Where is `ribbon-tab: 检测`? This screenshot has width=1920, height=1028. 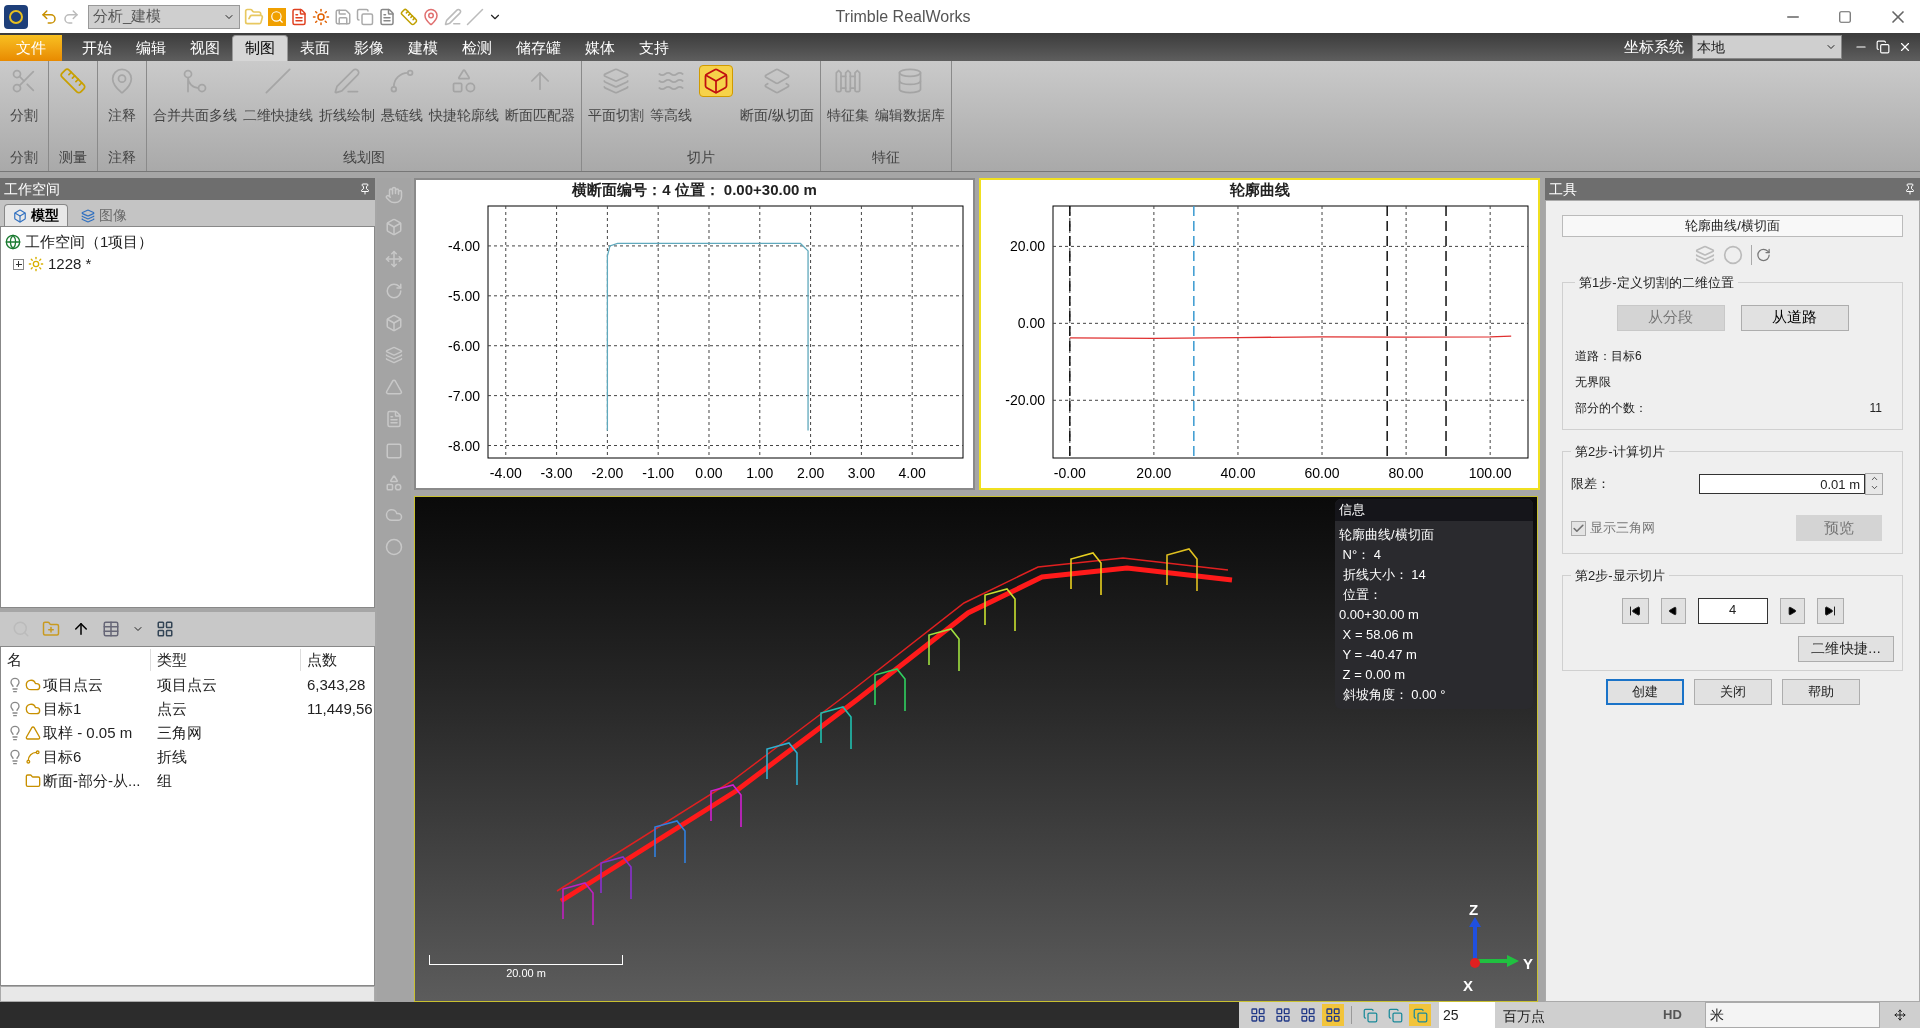 ribbon-tab: 检测 is located at coordinates (477, 48).